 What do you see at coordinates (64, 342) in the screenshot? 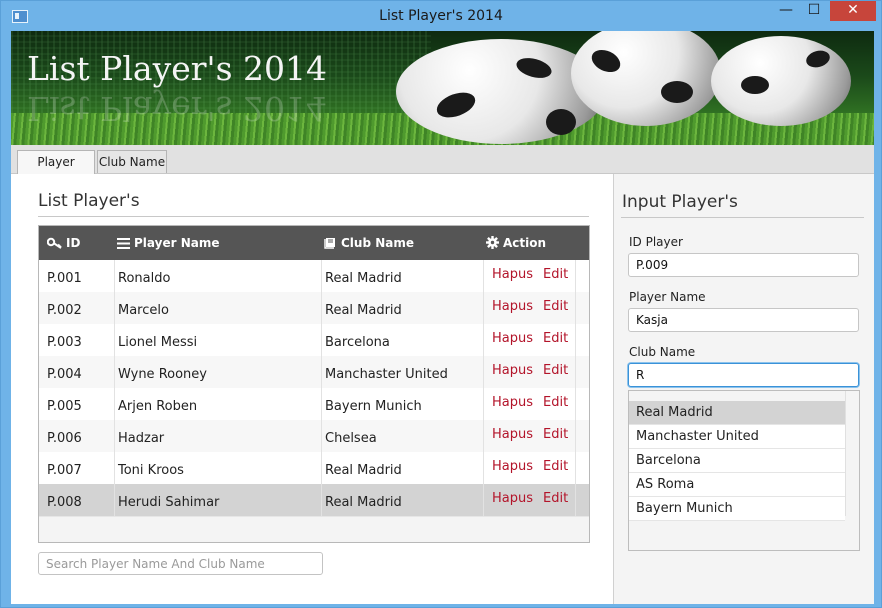
I see `cell-id: P.003` at bounding box center [64, 342].